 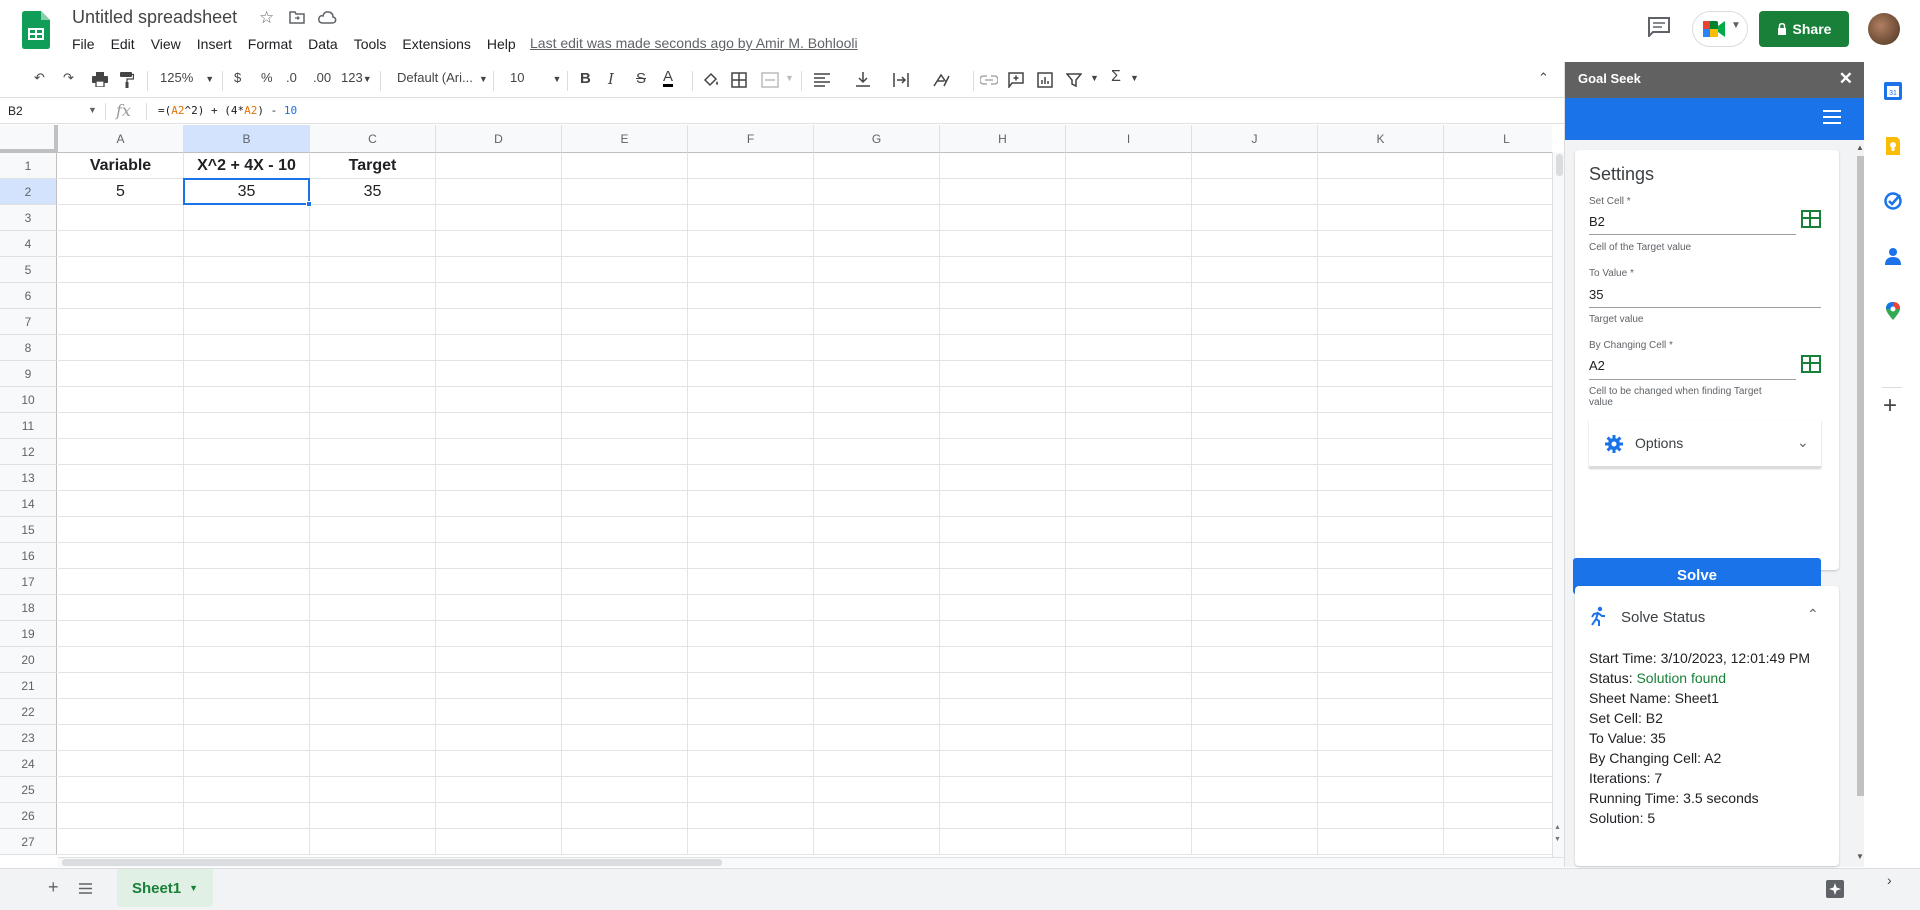 I want to click on cell-a27, so click(x=121, y=842).